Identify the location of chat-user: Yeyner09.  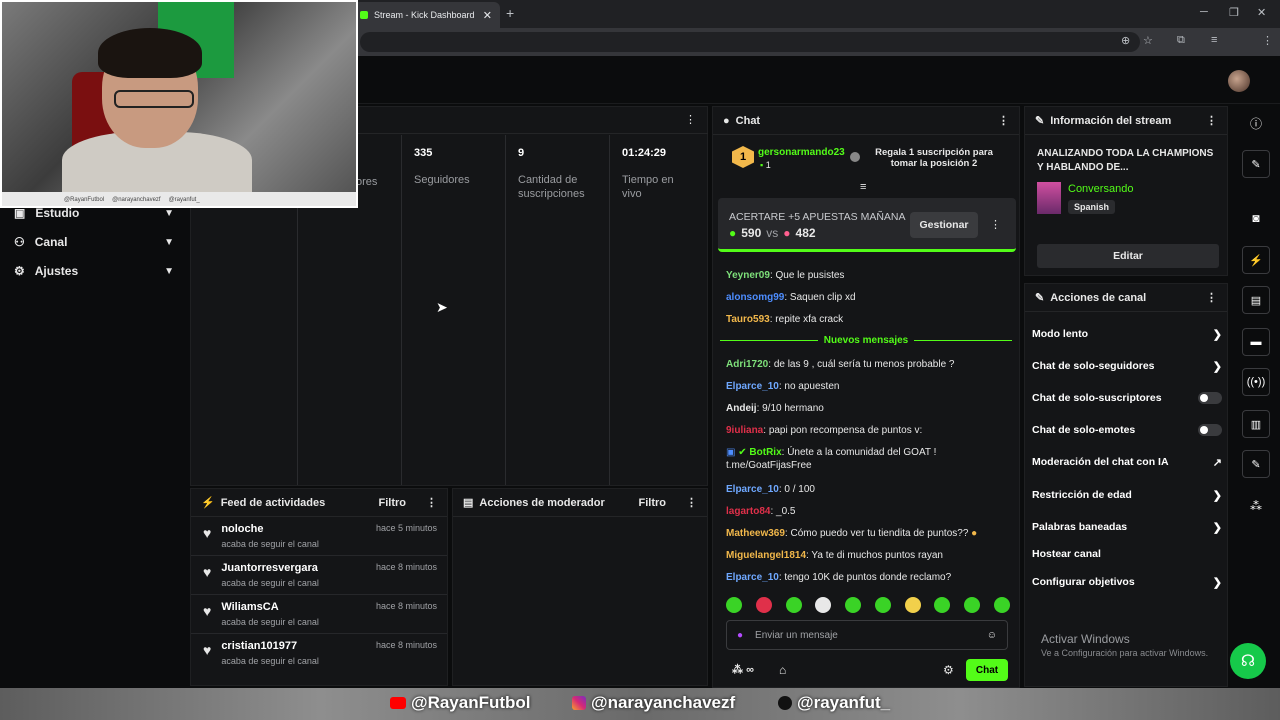
(748, 275).